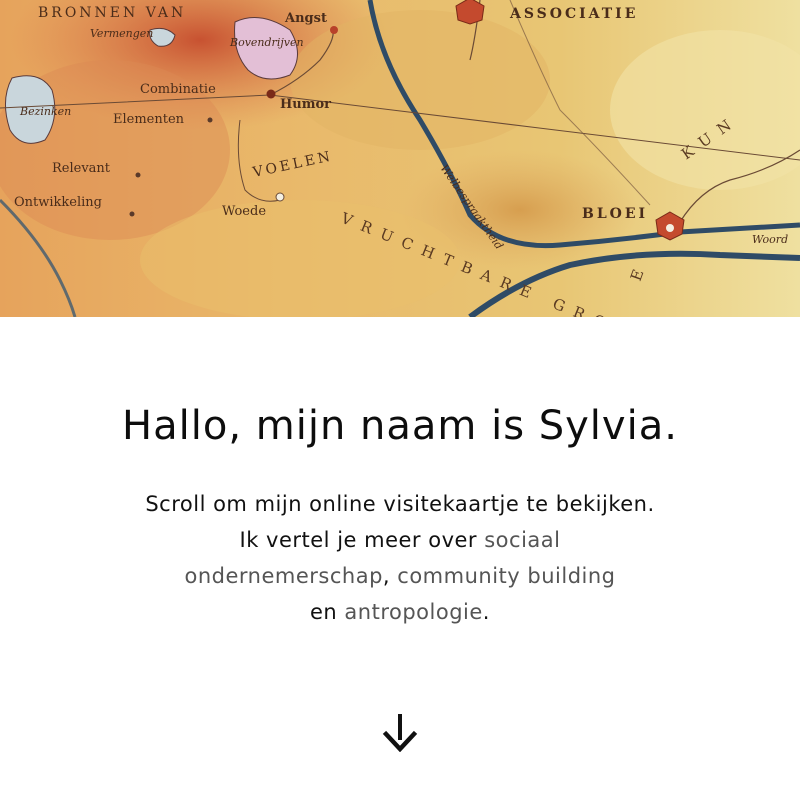 The height and width of the screenshot is (800, 800). What do you see at coordinates (327, 612) in the screenshot?
I see `intro-line-4-prefix: en` at bounding box center [327, 612].